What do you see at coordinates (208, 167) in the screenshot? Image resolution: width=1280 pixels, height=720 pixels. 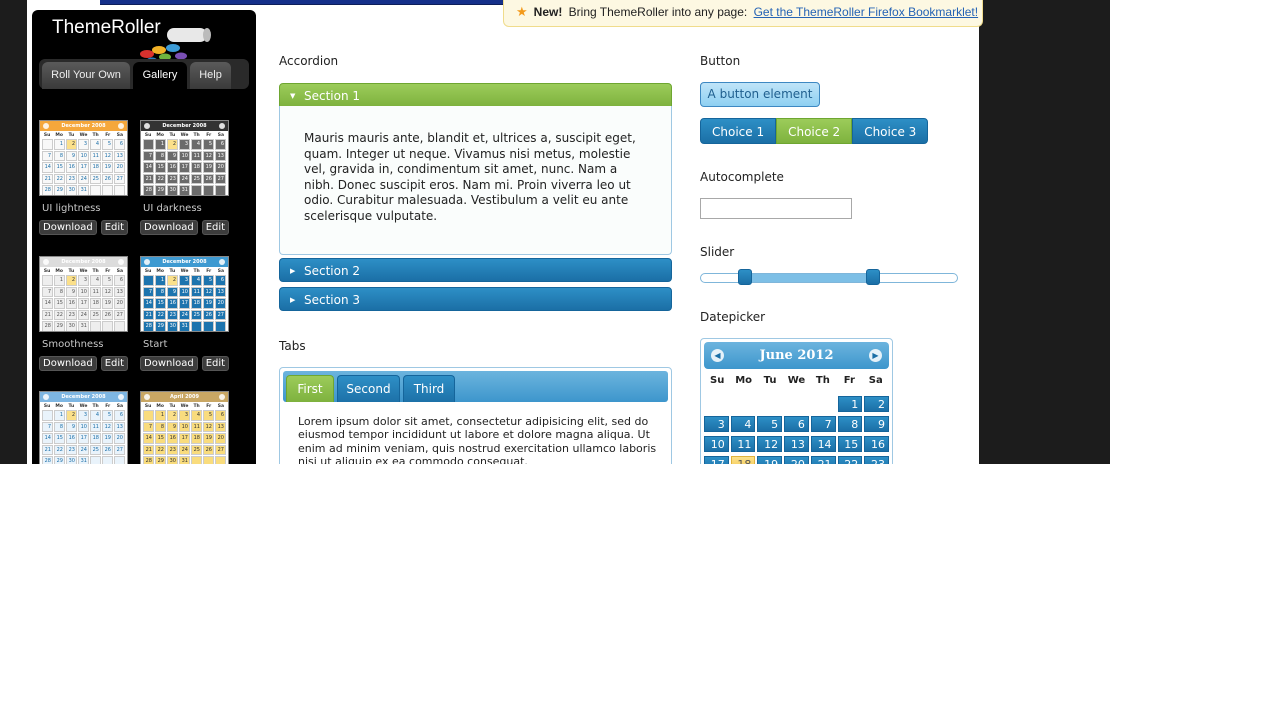 I see `mini-day-cell: 19` at bounding box center [208, 167].